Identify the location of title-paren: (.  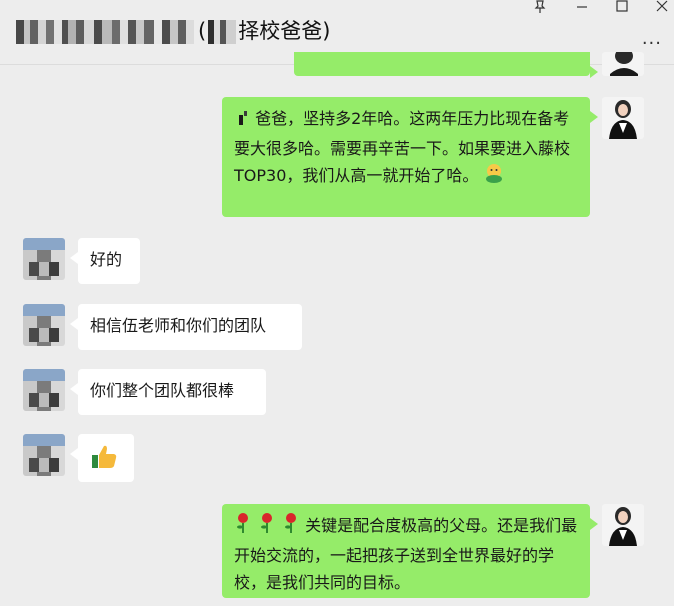
(202, 31).